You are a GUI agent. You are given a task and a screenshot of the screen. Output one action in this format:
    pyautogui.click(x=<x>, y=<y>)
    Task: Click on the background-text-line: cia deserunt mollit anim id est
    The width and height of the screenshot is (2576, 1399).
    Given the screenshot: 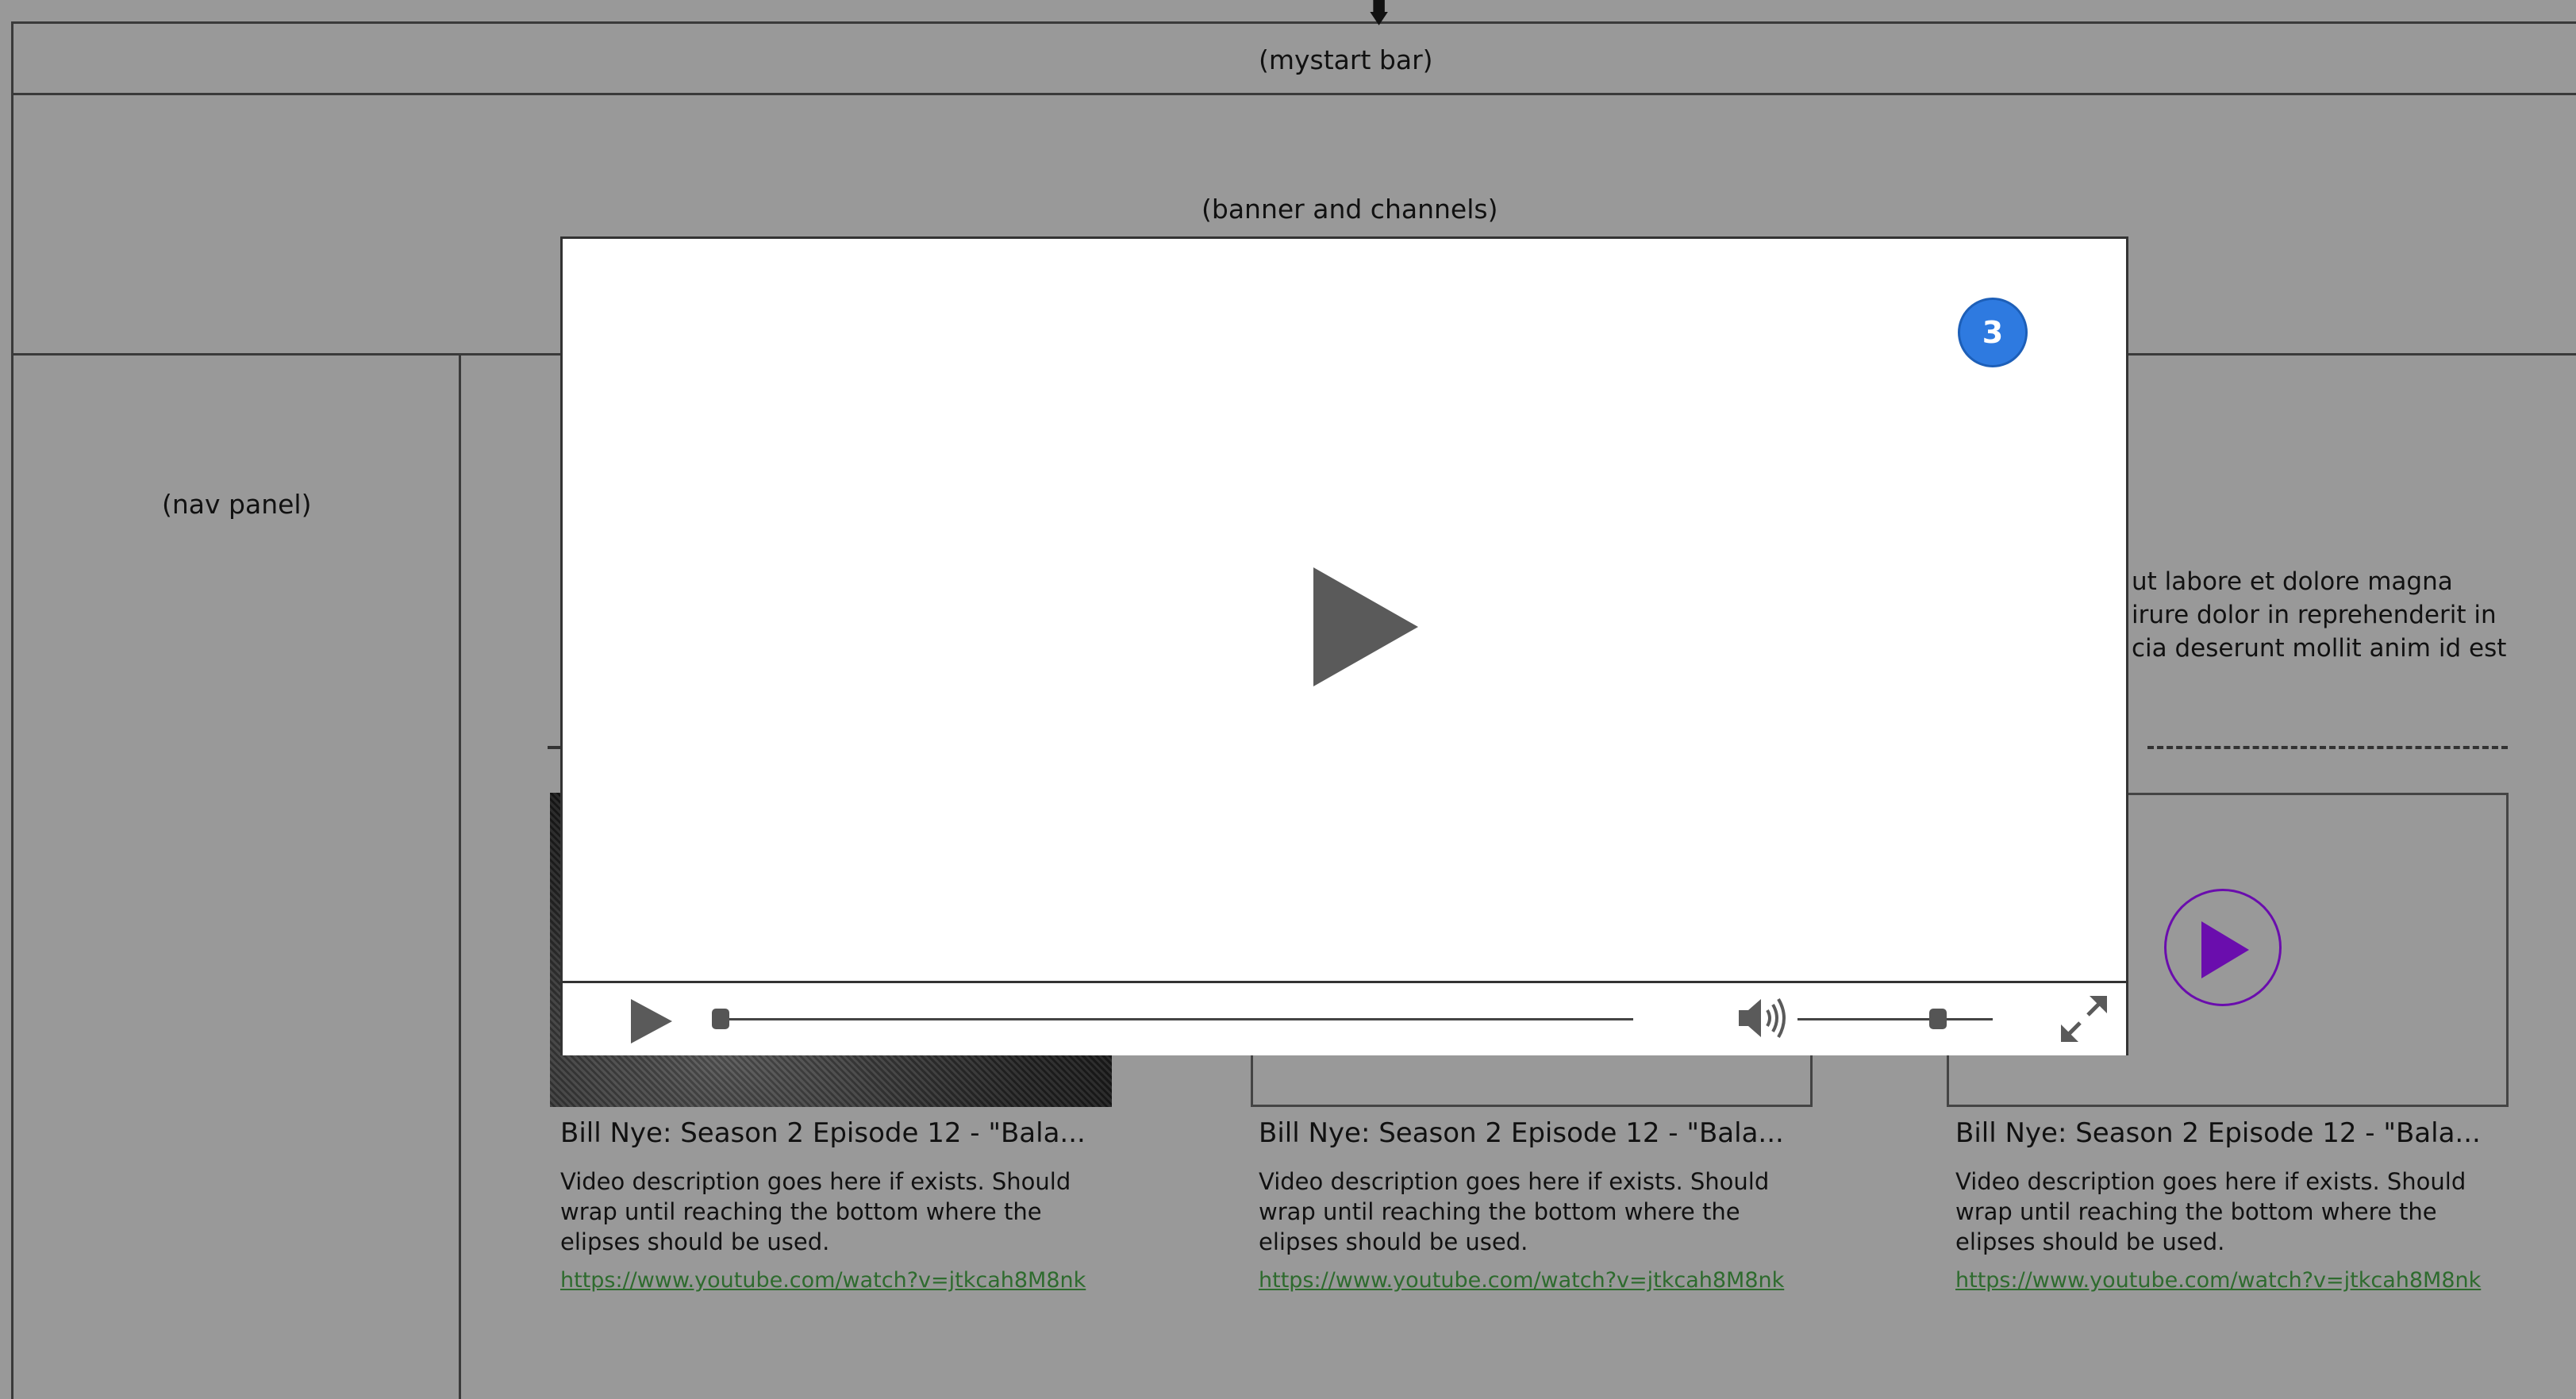 What is the action you would take?
    pyautogui.click(x=2319, y=648)
    